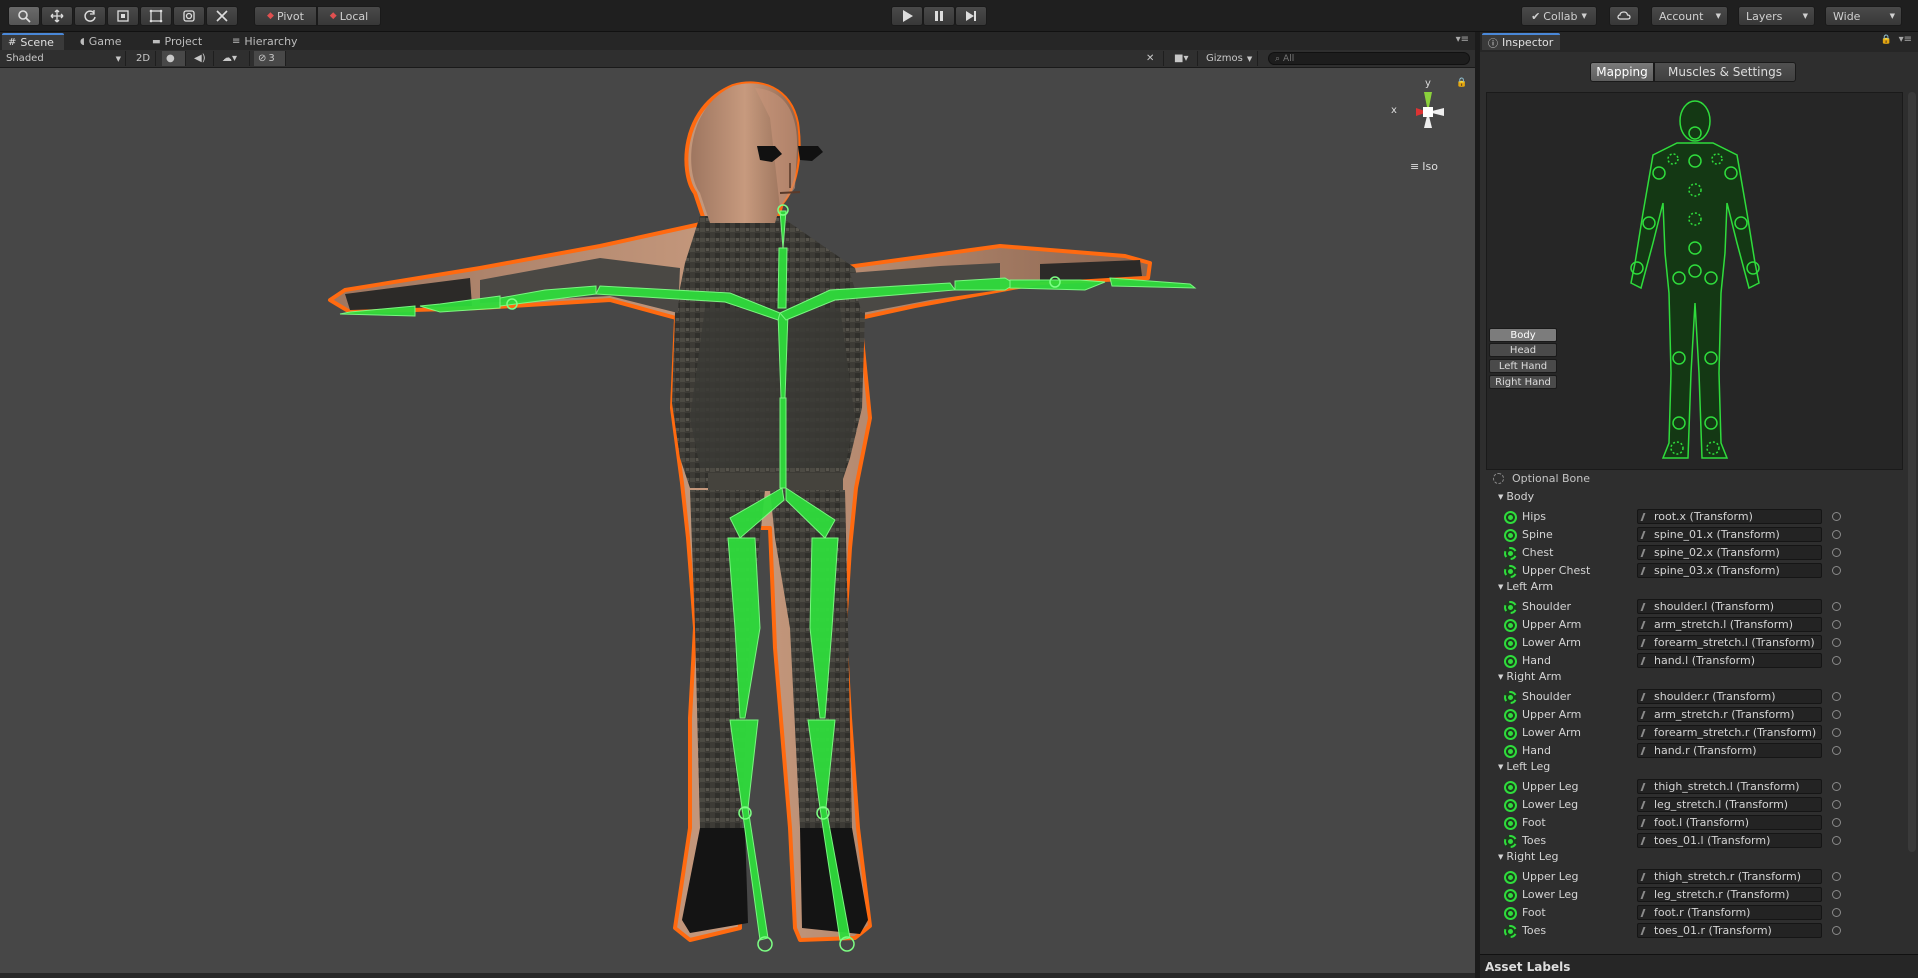  What do you see at coordinates (90, 16) in the screenshot?
I see `rotate-tool-button` at bounding box center [90, 16].